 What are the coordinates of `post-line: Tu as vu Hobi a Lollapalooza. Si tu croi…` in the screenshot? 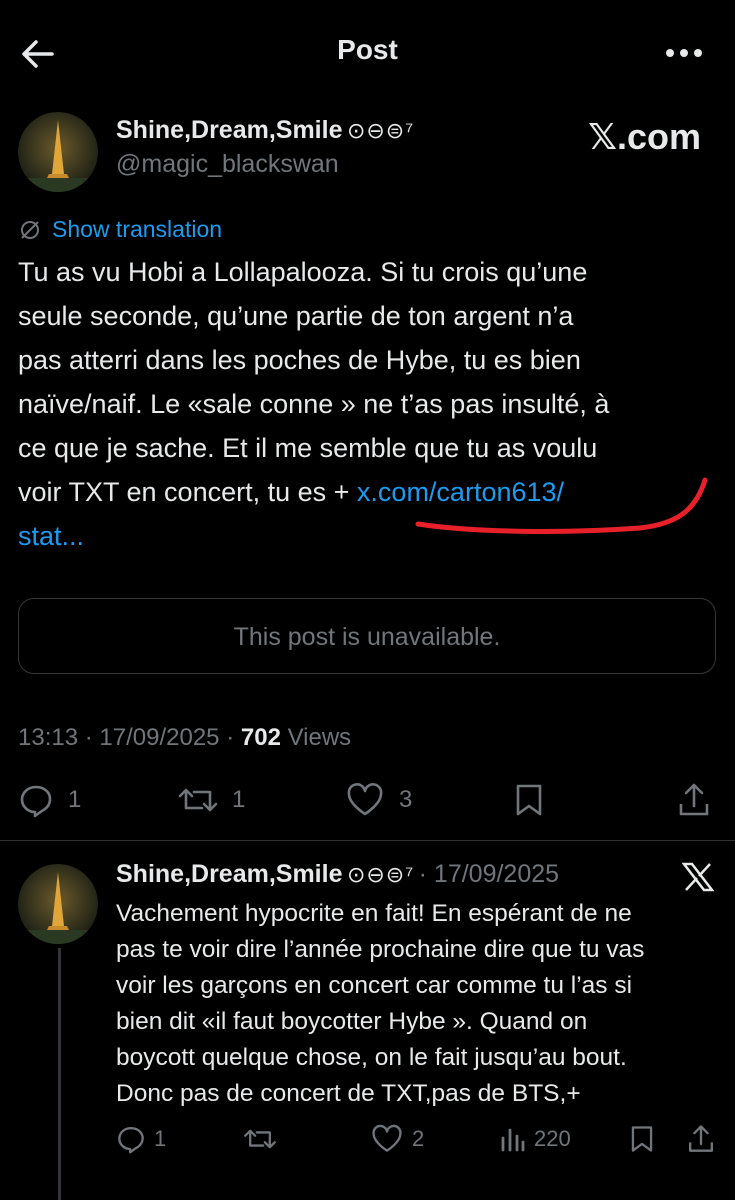 It's located at (303, 272).